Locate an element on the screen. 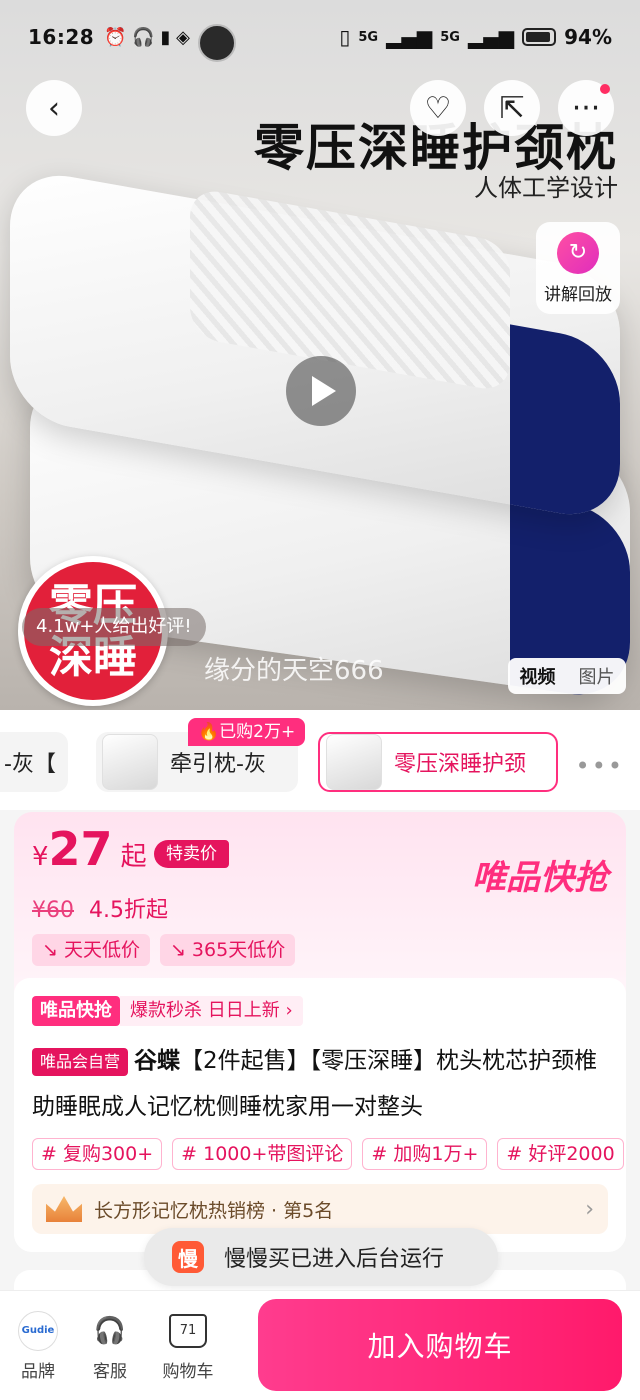 The image size is (640, 1400). variant-option-0: -灰【 is located at coordinates (34, 762).